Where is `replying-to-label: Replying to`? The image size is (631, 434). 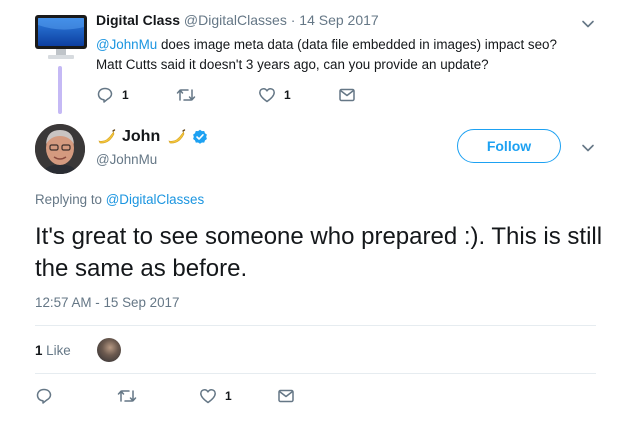 replying-to-label: Replying to is located at coordinates (70, 199).